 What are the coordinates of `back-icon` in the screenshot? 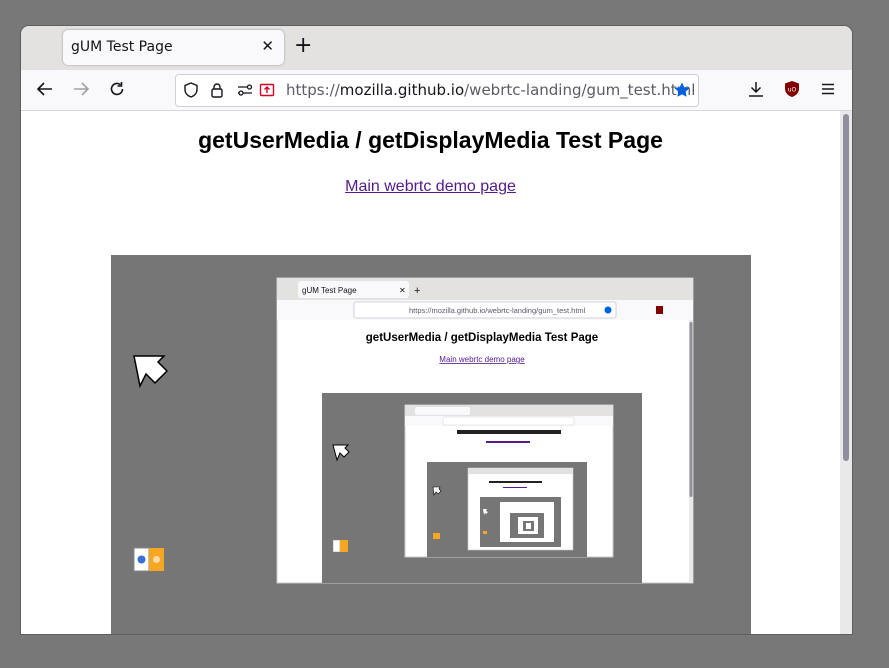 It's located at (45, 89).